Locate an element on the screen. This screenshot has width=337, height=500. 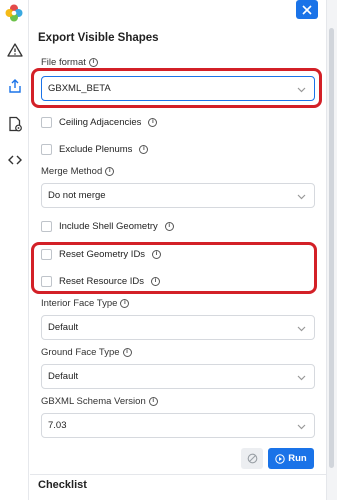
reset-resource-ids-label: Reset Resource IDs is located at coordinates (102, 281).